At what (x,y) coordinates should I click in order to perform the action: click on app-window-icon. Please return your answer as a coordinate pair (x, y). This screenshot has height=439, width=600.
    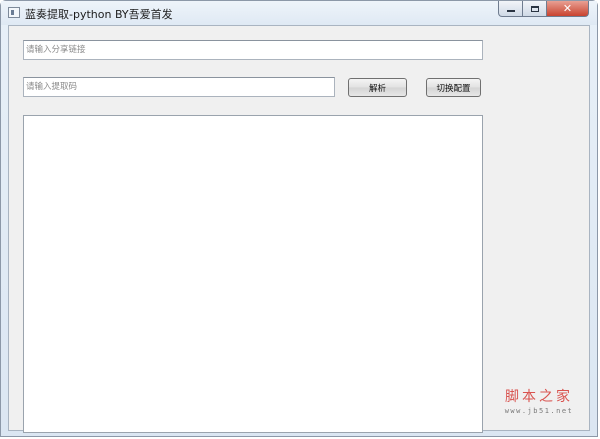
    Looking at the image, I should click on (14, 12).